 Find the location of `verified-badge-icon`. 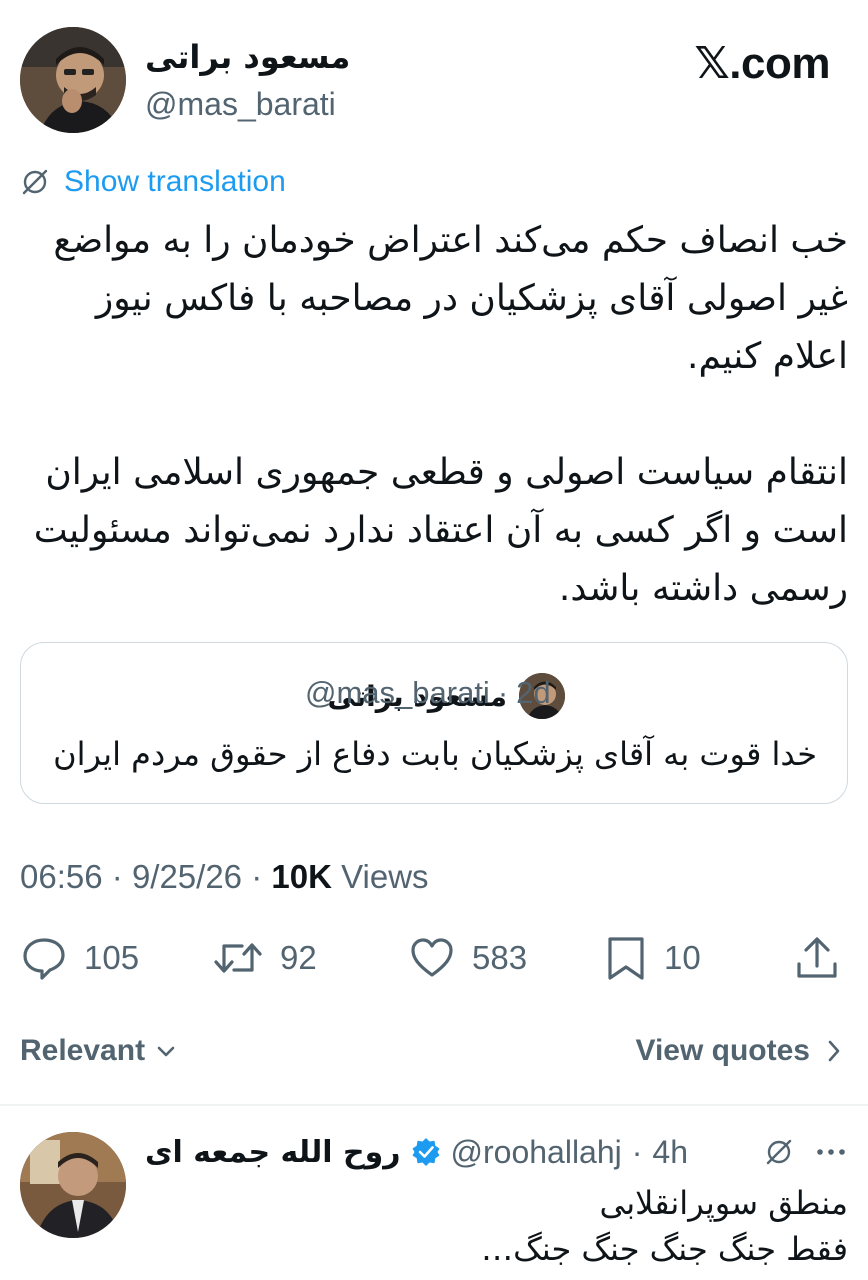

verified-badge-icon is located at coordinates (426, 1152).